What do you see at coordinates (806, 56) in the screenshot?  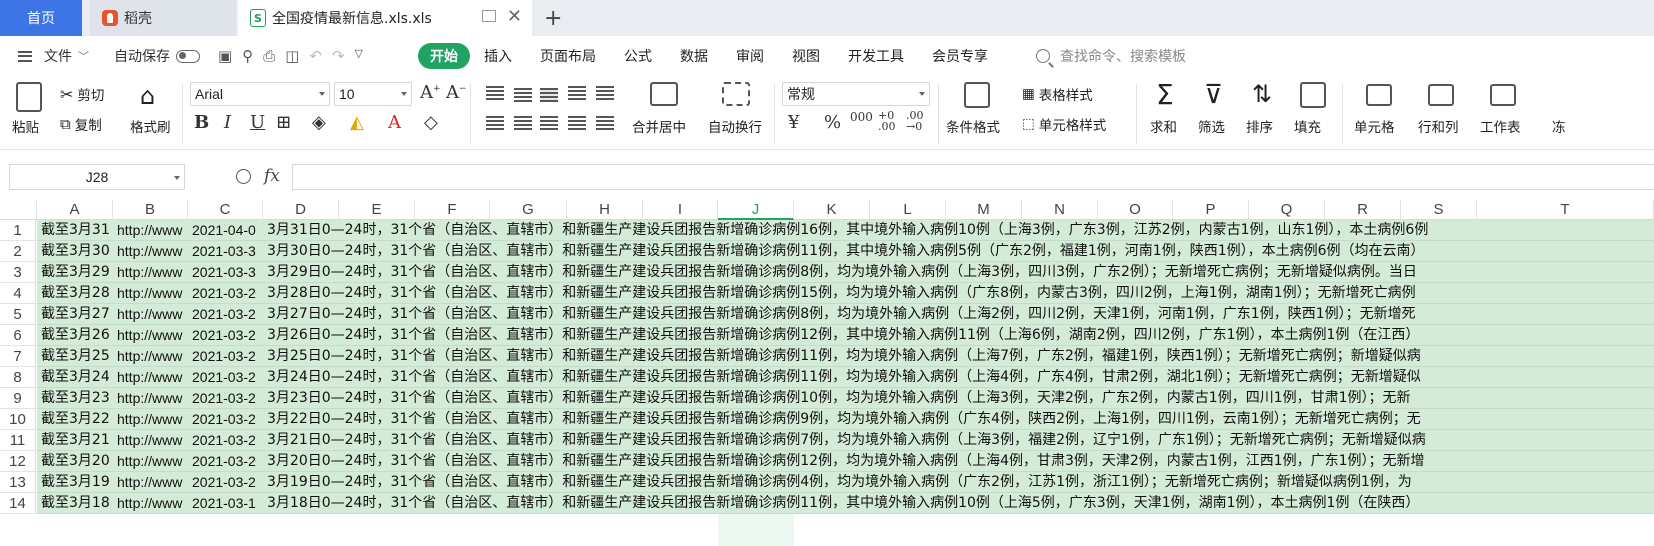 I see `tab-view: 视图` at bounding box center [806, 56].